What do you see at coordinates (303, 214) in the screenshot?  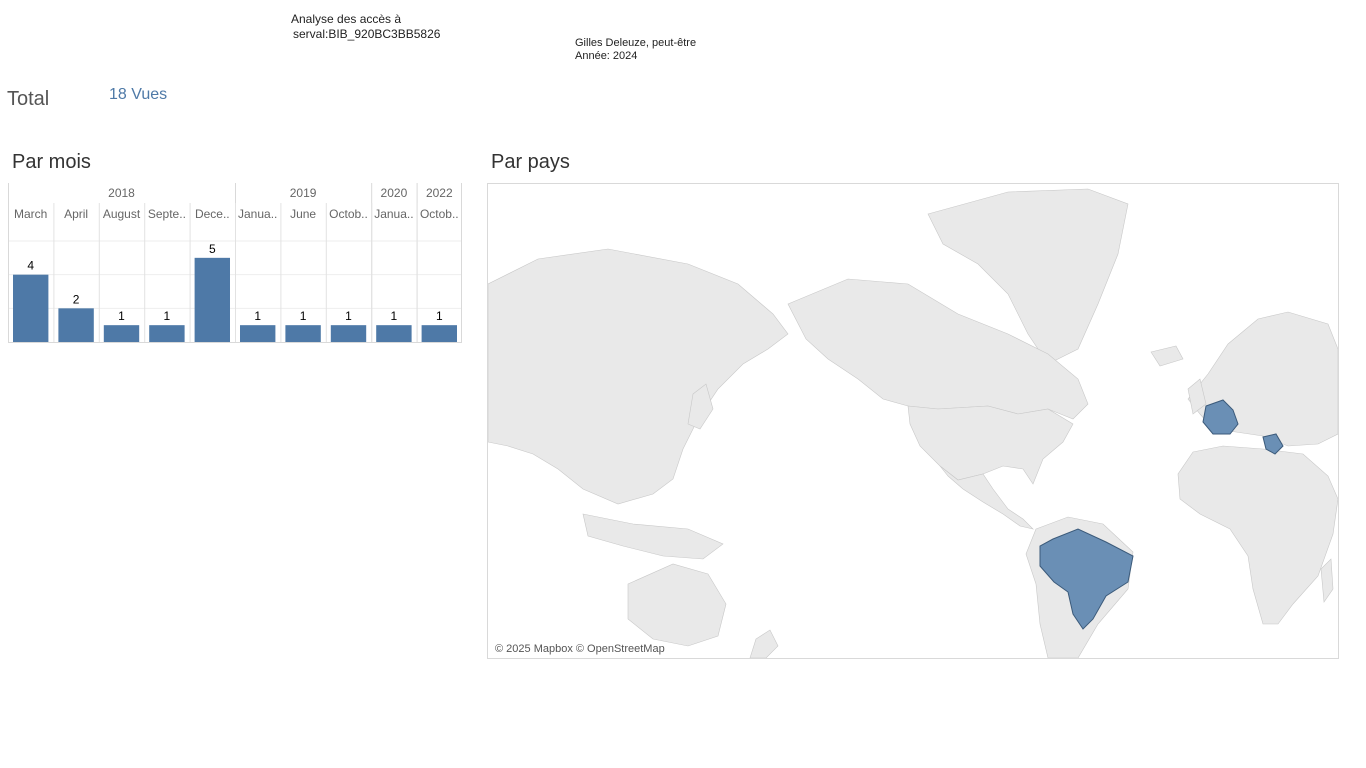 I see `month-label: June` at bounding box center [303, 214].